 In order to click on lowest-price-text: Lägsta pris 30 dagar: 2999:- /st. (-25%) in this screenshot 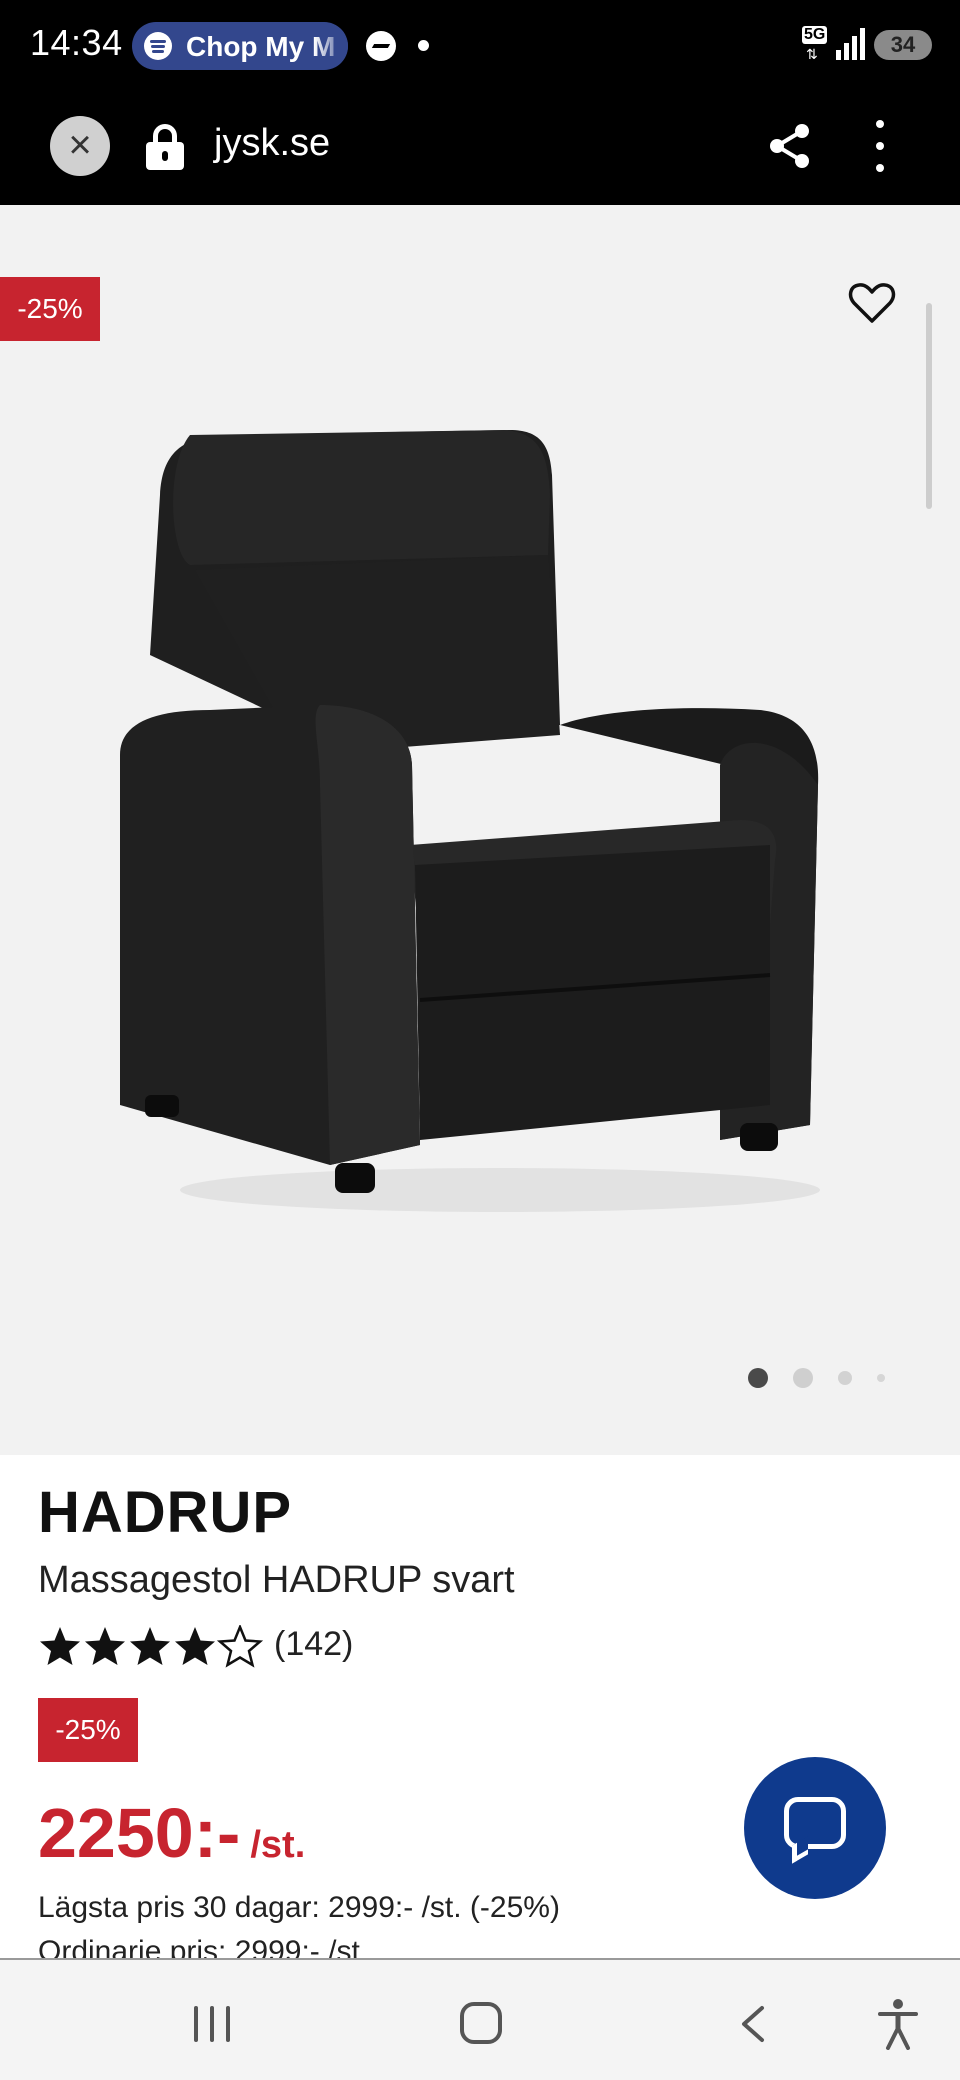, I will do `click(299, 1907)`.